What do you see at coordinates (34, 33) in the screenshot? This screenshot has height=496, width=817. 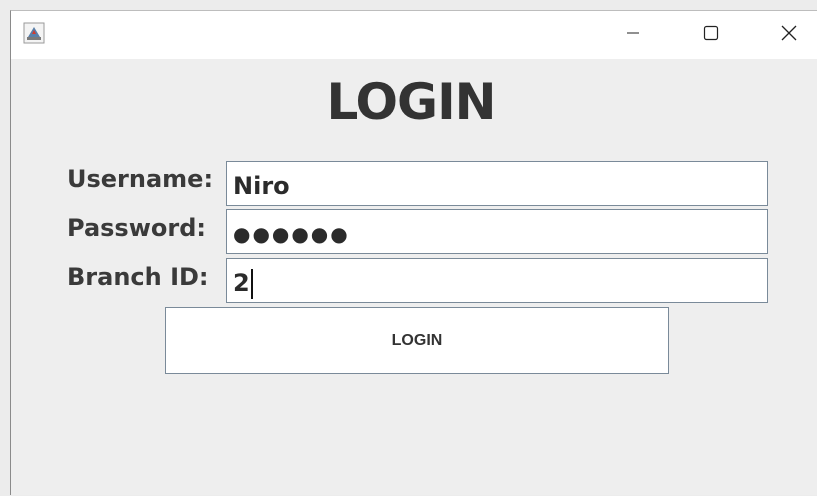 I see `java-cup-icon` at bounding box center [34, 33].